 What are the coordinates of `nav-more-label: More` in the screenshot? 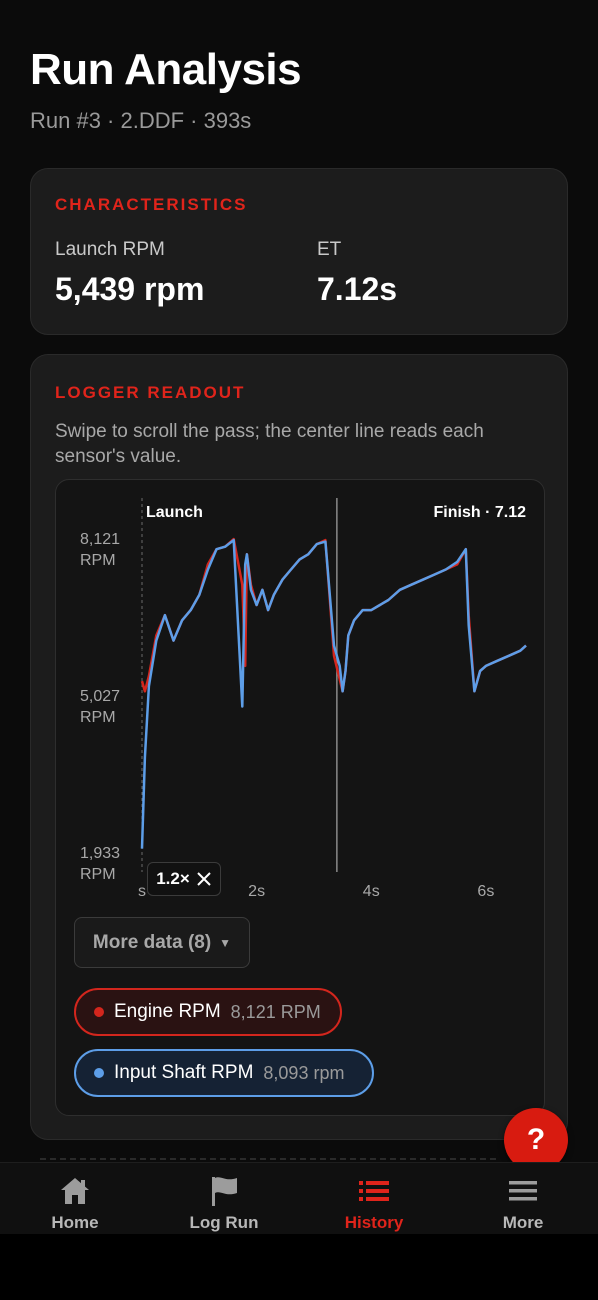 It's located at (523, 1222).